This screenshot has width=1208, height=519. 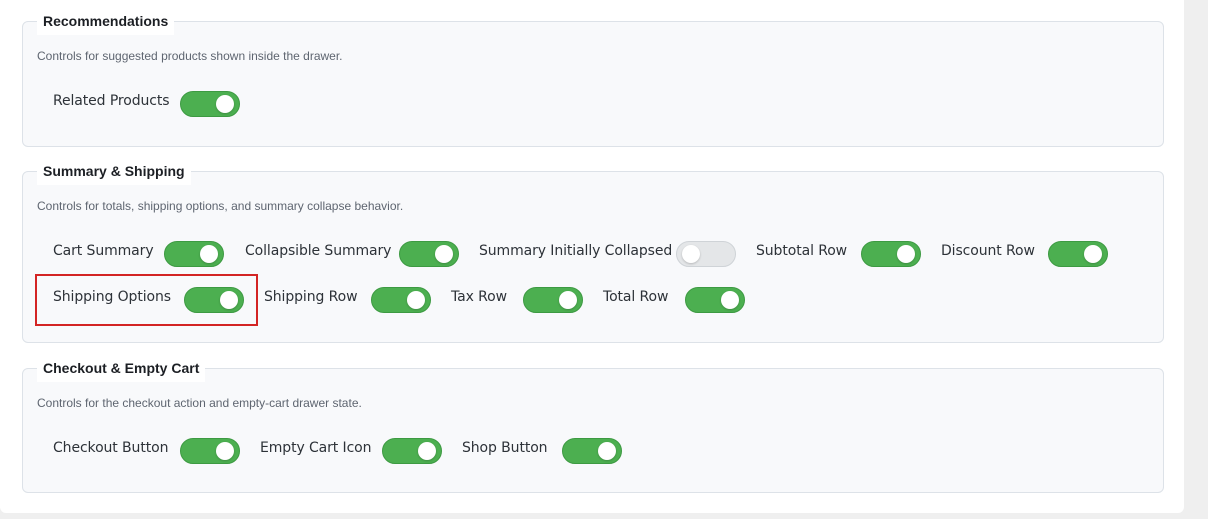 I want to click on highlight-box, so click(x=146, y=300).